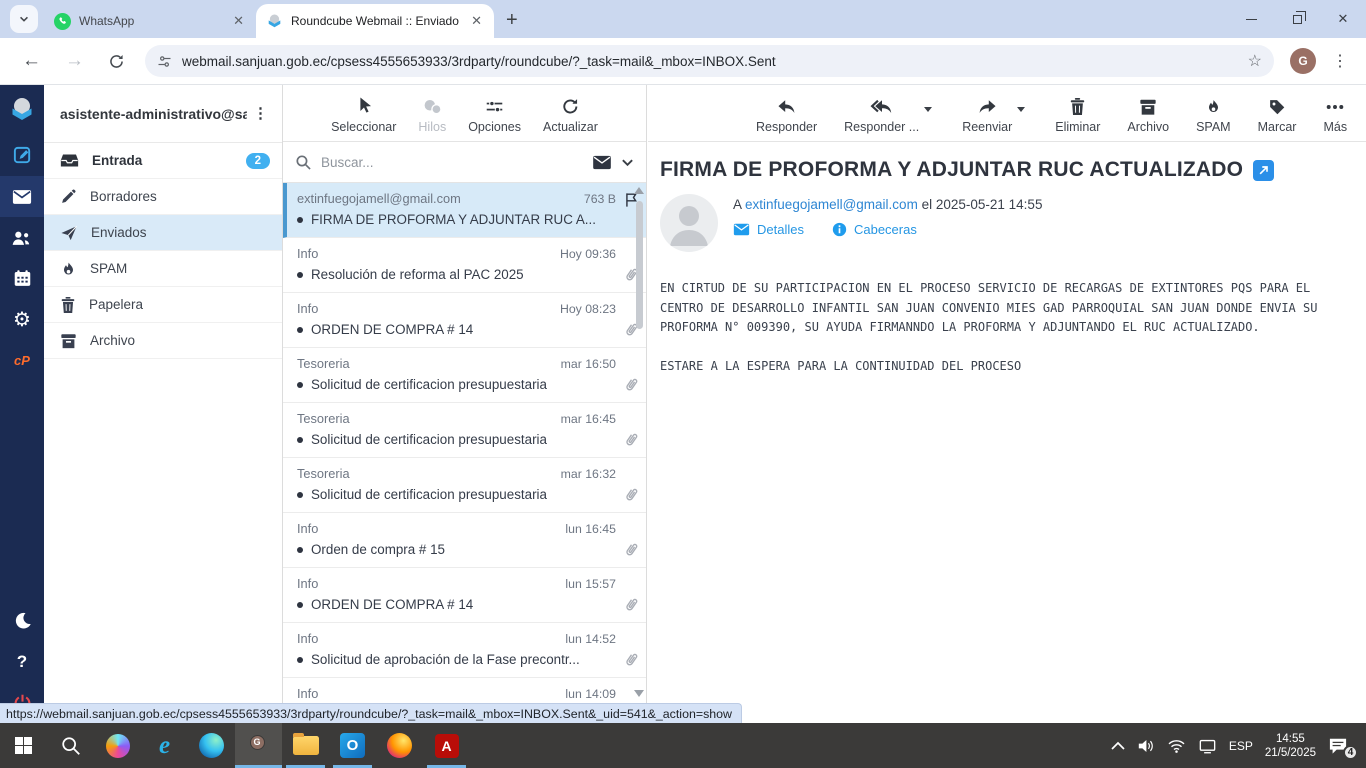 This screenshot has height=768, width=1366. What do you see at coordinates (22, 319) in the screenshot?
I see `settings-nav-button: ⚙` at bounding box center [22, 319].